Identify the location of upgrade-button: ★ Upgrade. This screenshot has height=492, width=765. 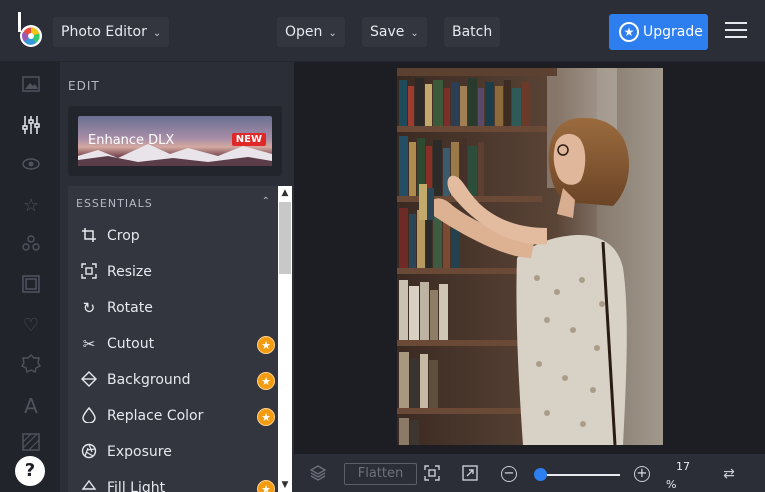
(658, 32).